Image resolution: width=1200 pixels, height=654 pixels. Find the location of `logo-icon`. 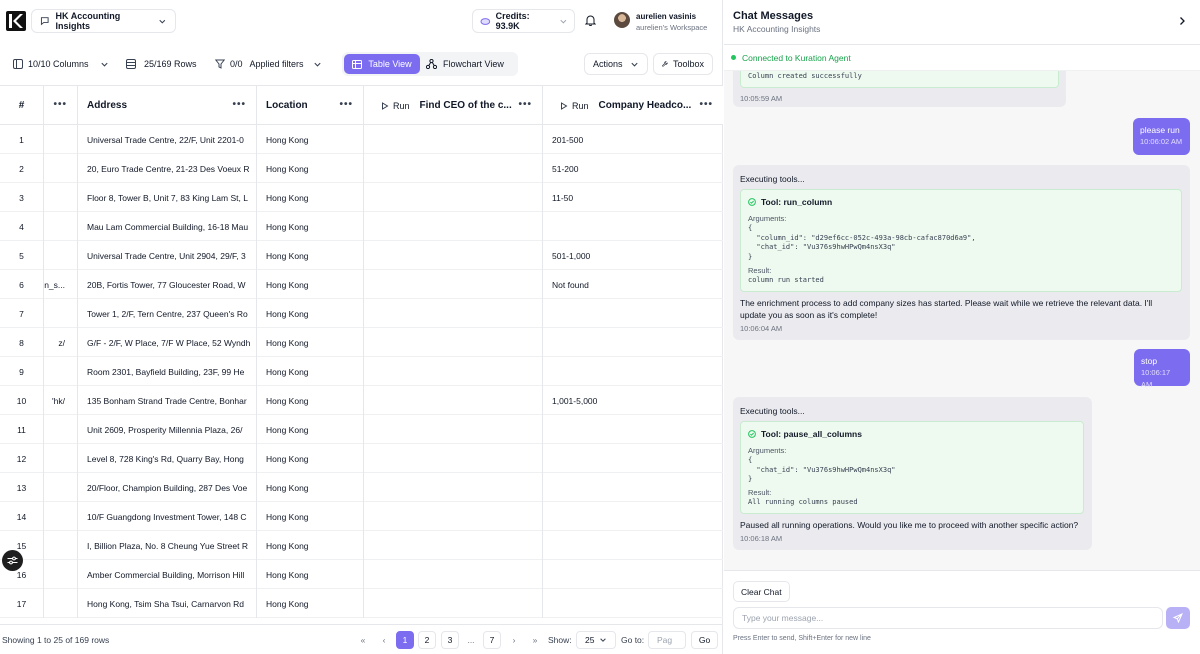

logo-icon is located at coordinates (16, 21).